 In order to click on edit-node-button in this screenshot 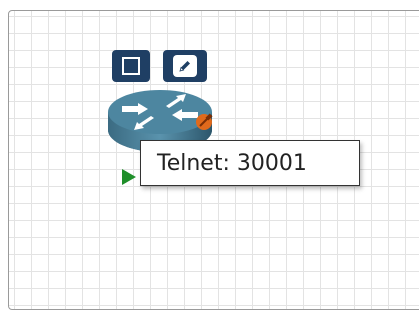, I will do `click(185, 66)`.